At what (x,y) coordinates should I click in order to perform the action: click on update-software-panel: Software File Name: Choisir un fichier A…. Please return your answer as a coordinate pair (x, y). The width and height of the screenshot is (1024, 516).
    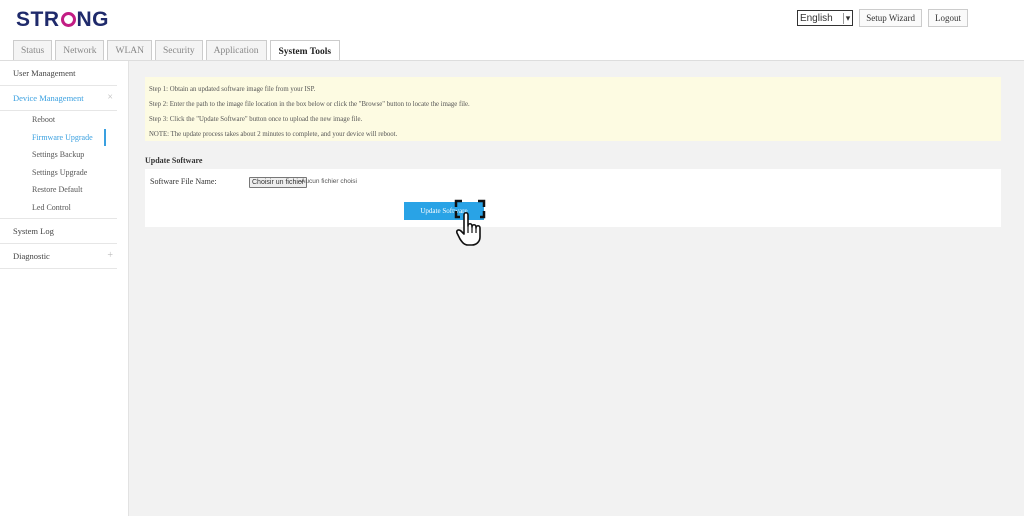
    Looking at the image, I should click on (573, 198).